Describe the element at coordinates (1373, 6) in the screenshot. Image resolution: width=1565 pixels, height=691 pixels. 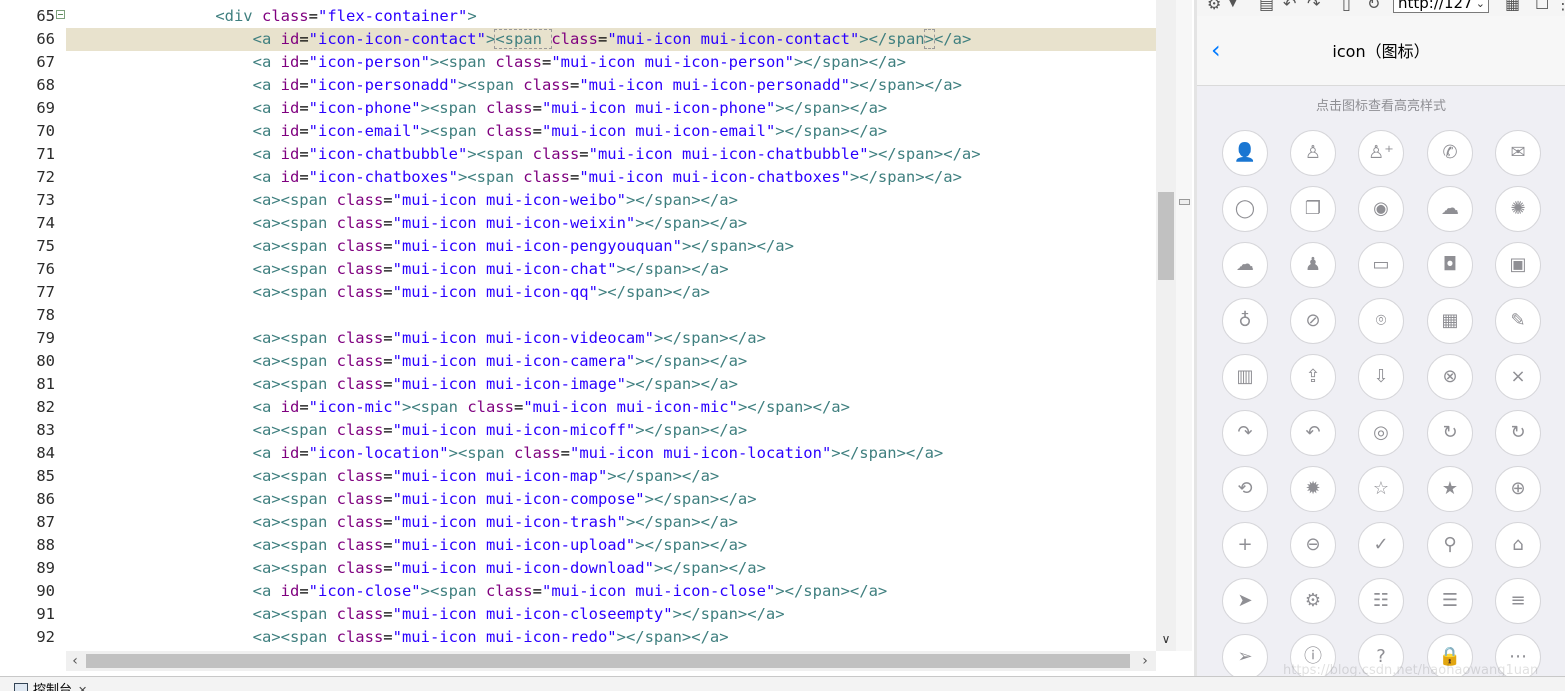
I see `refresh-icon: ↻` at that location.